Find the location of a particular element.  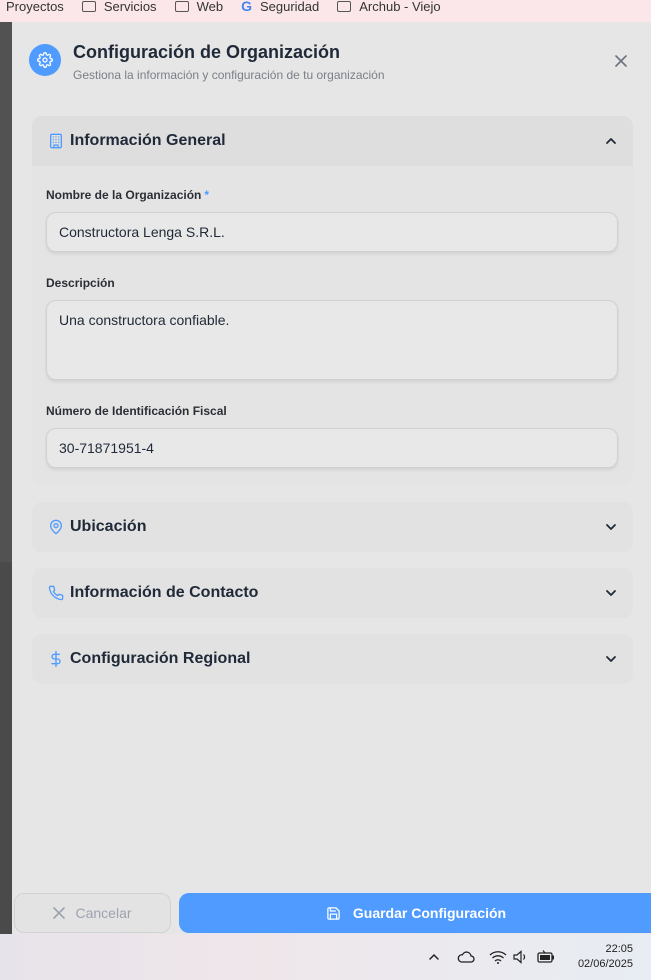

section-contact: Información de Contacto is located at coordinates (332, 593).